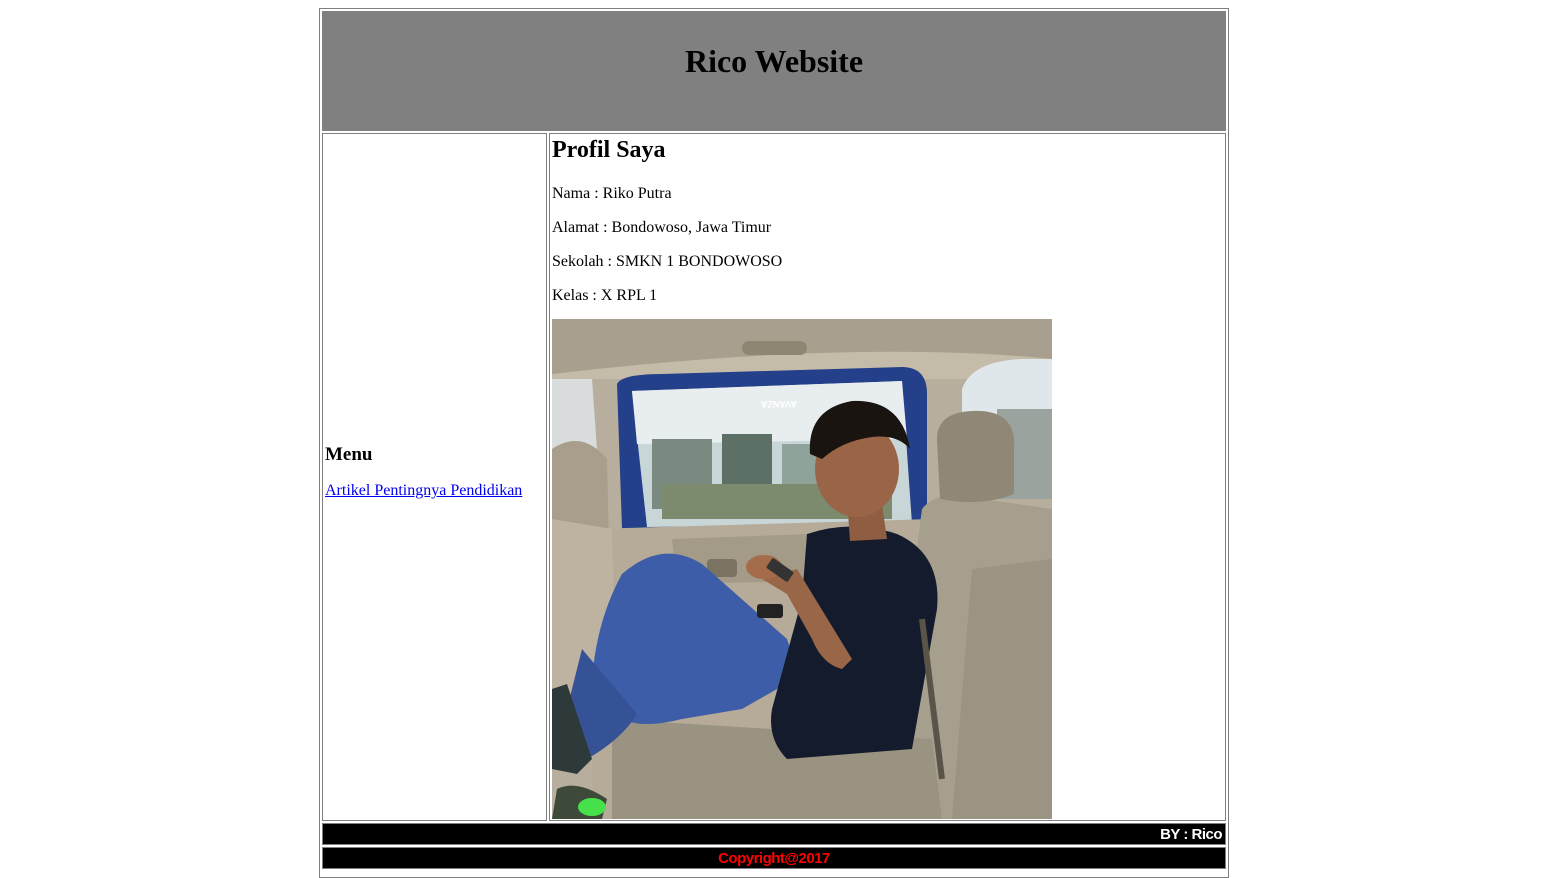 The height and width of the screenshot is (878, 1548). I want to click on site-title: Rico Website, so click(774, 60).